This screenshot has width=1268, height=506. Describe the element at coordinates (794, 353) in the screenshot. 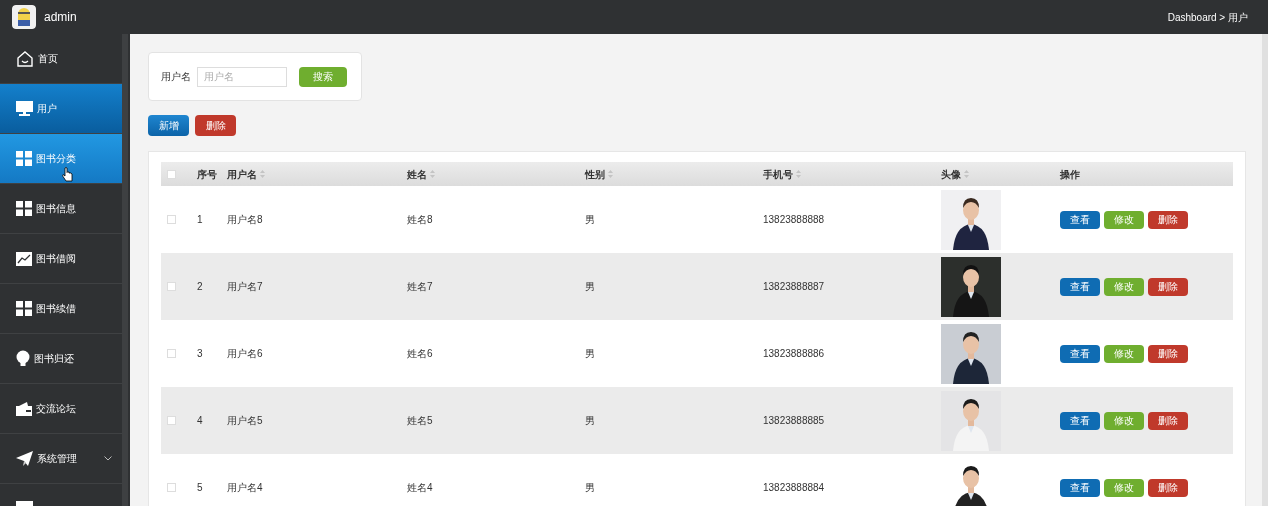

I see `table-cell: 13823888886` at that location.